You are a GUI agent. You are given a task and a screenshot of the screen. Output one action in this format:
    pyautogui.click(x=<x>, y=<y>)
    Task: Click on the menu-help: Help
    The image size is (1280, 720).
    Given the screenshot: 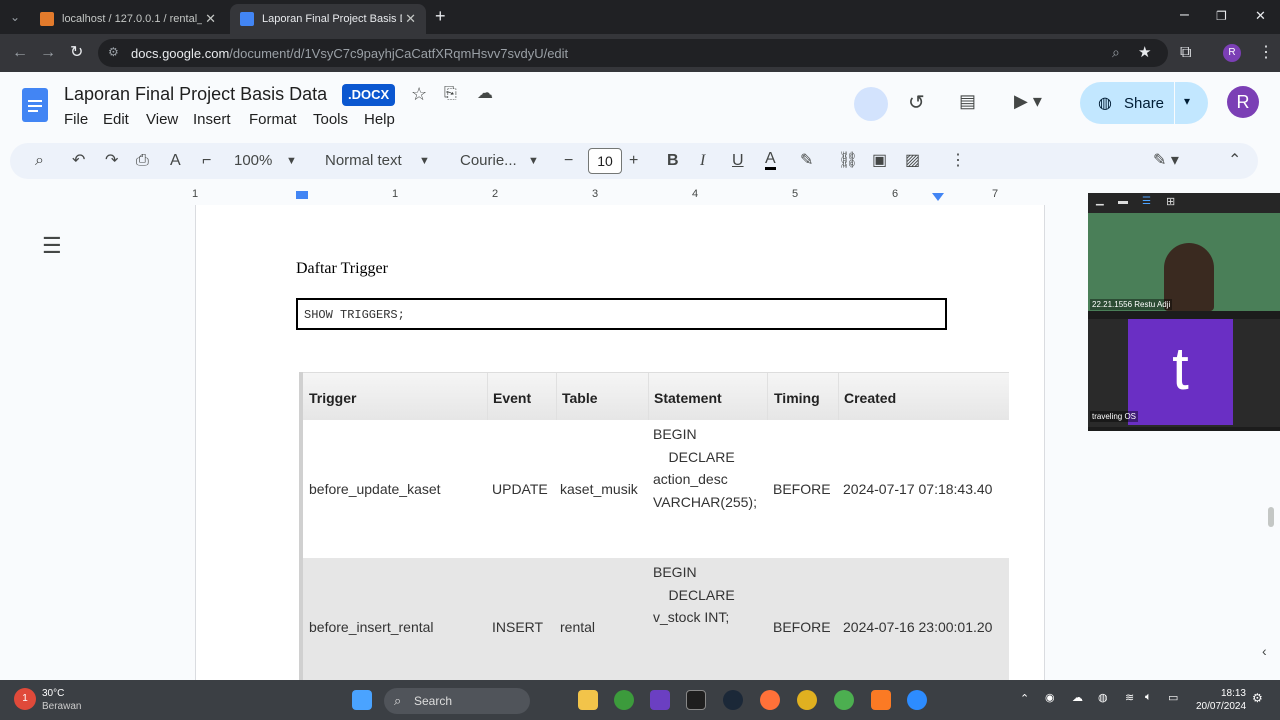 What is the action you would take?
    pyautogui.click(x=379, y=119)
    